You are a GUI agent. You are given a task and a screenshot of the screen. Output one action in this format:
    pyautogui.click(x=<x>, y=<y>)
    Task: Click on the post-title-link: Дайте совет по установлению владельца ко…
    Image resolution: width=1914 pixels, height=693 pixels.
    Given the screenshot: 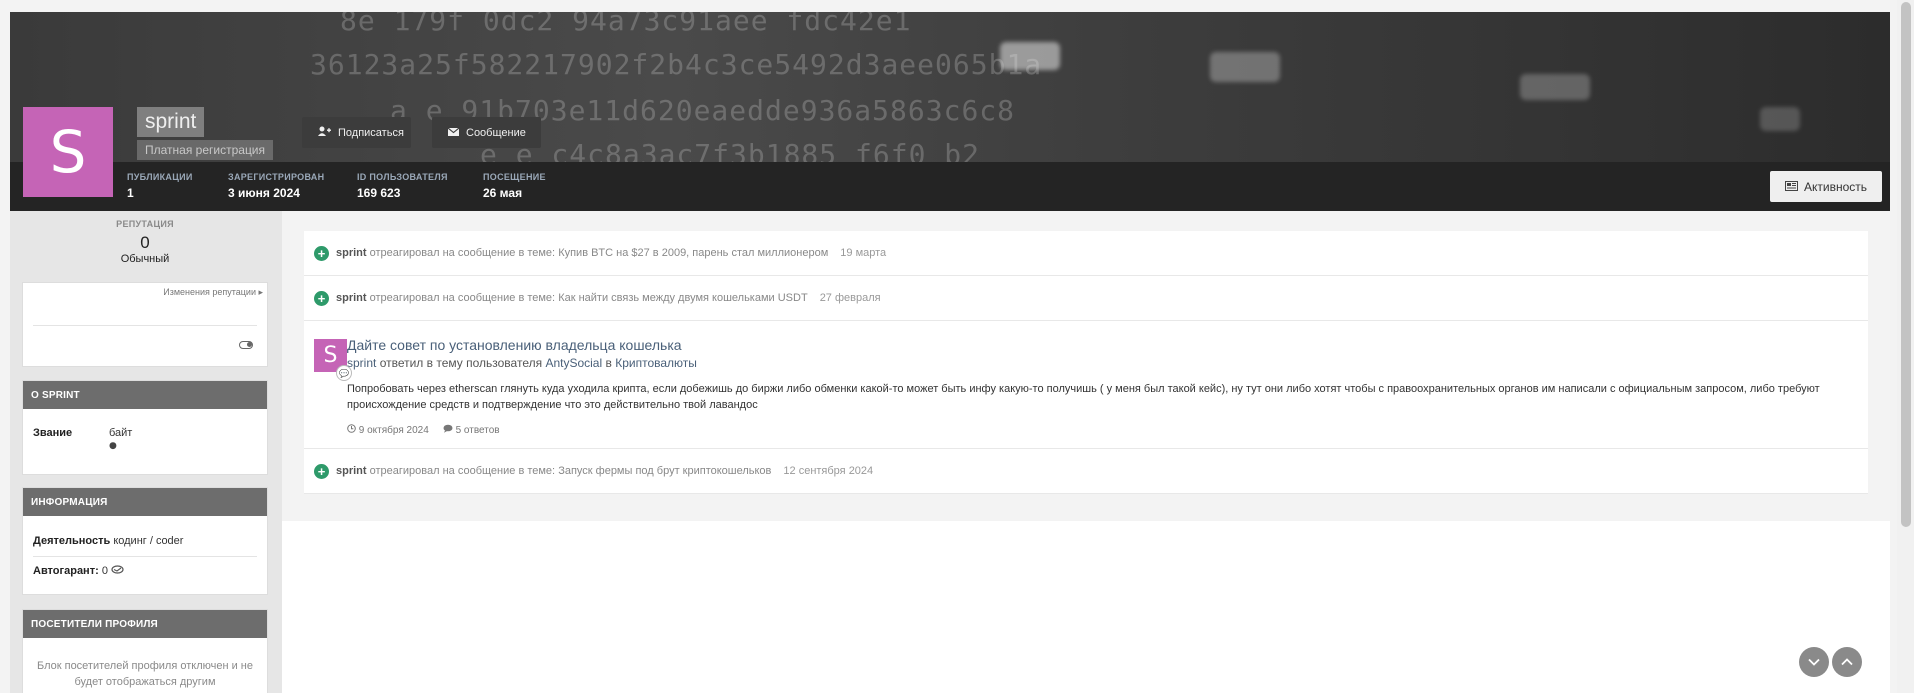 What is the action you would take?
    pyautogui.click(x=1102, y=345)
    